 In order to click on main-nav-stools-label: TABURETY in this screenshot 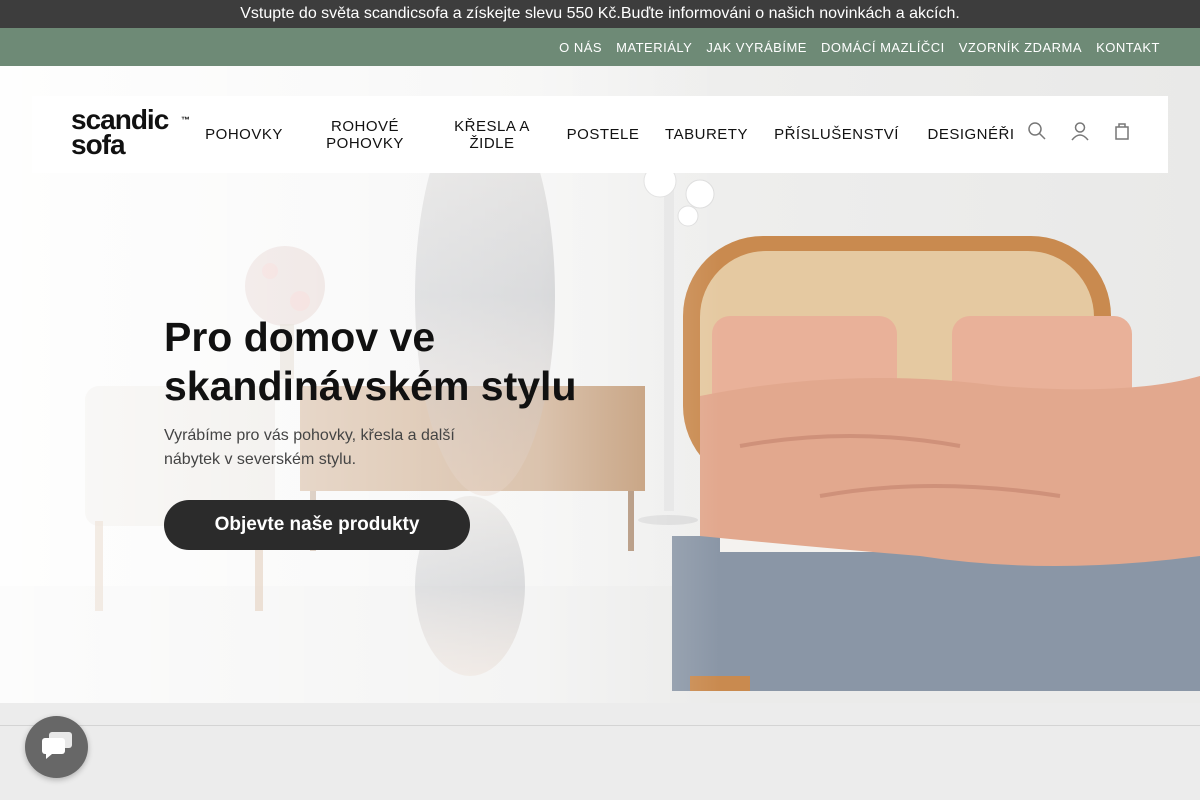, I will do `click(706, 134)`.